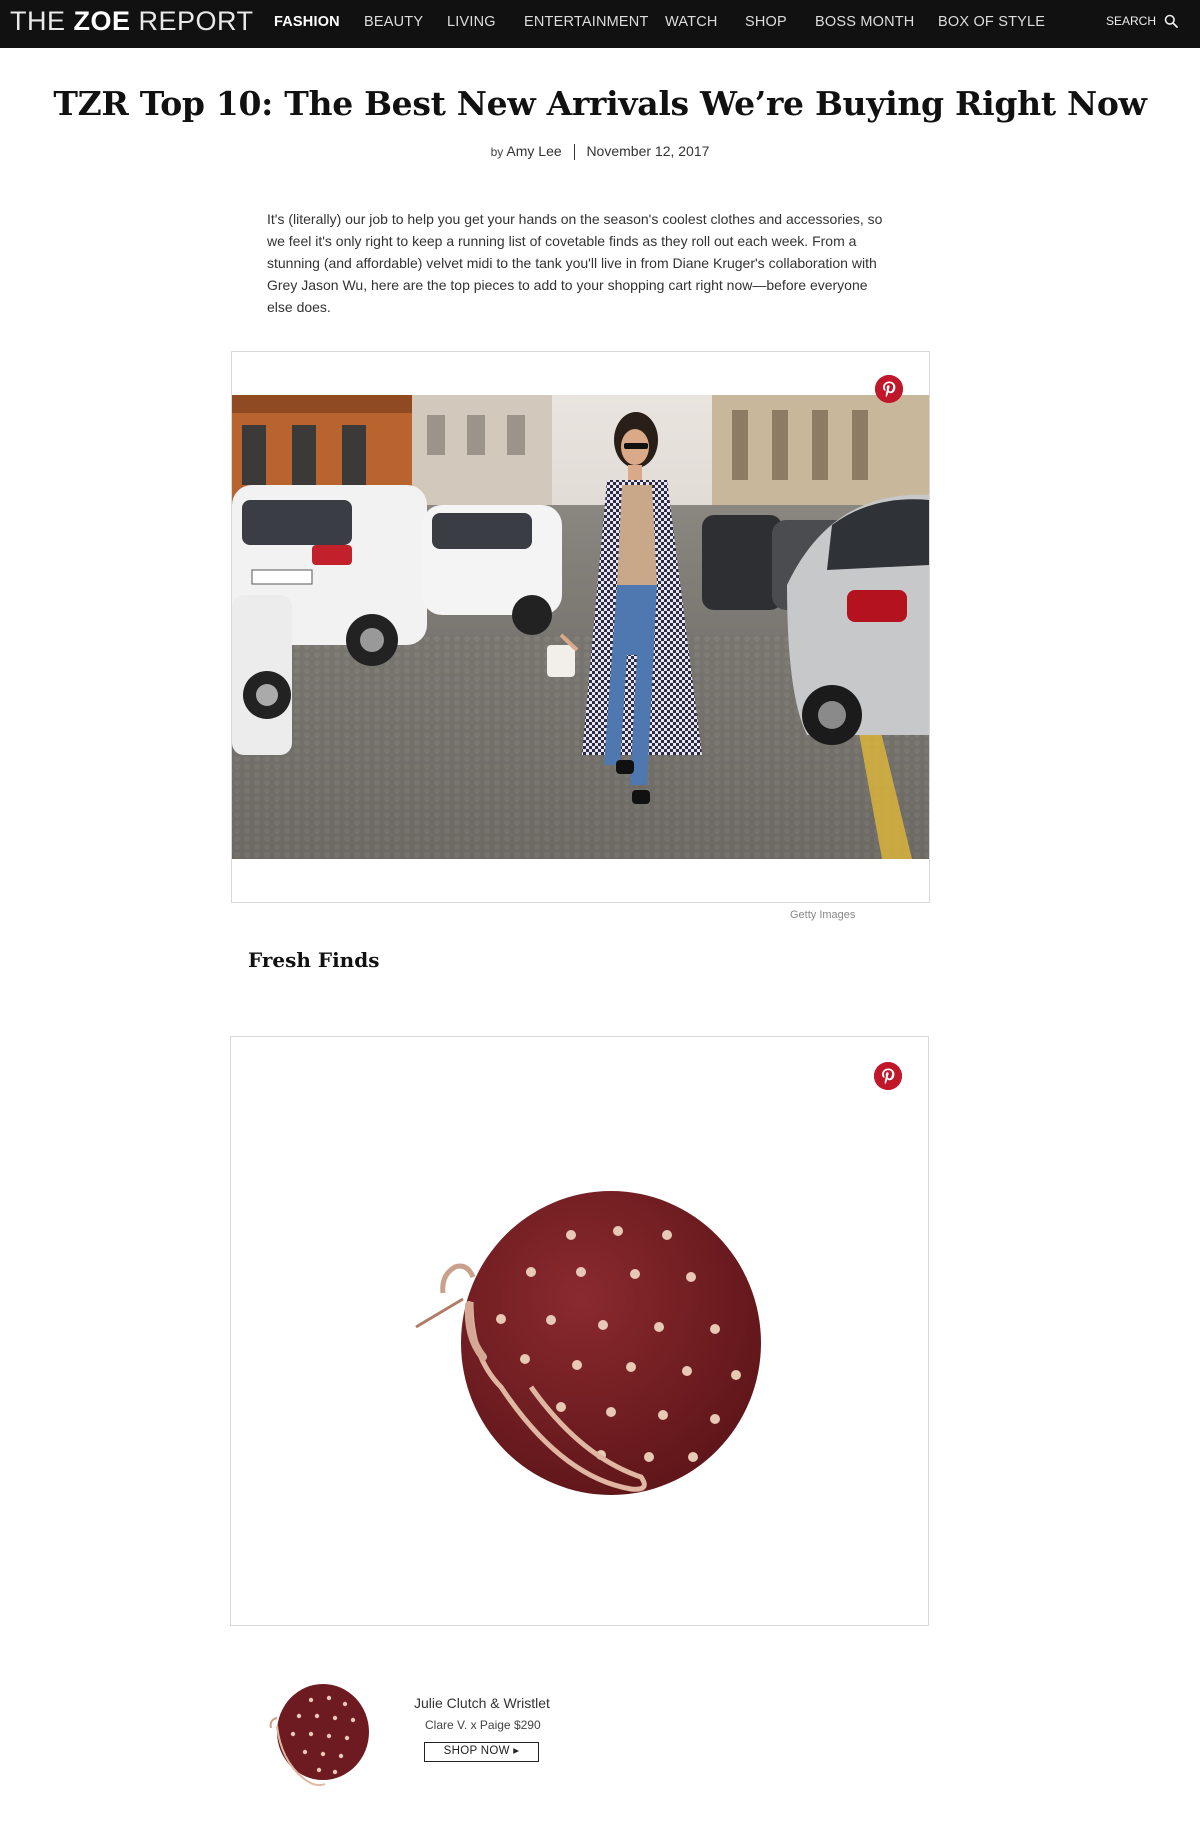 The height and width of the screenshot is (1826, 1200). I want to click on nav-fashion: FASHION, so click(307, 22).